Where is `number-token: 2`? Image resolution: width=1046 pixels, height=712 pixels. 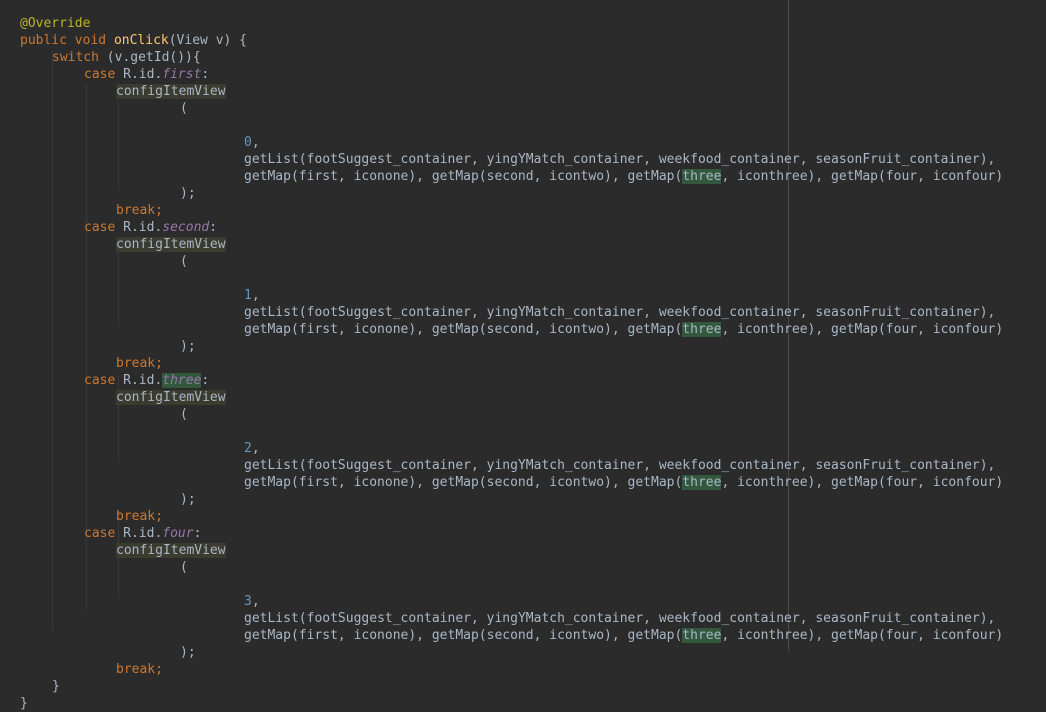 number-token: 2 is located at coordinates (248, 448).